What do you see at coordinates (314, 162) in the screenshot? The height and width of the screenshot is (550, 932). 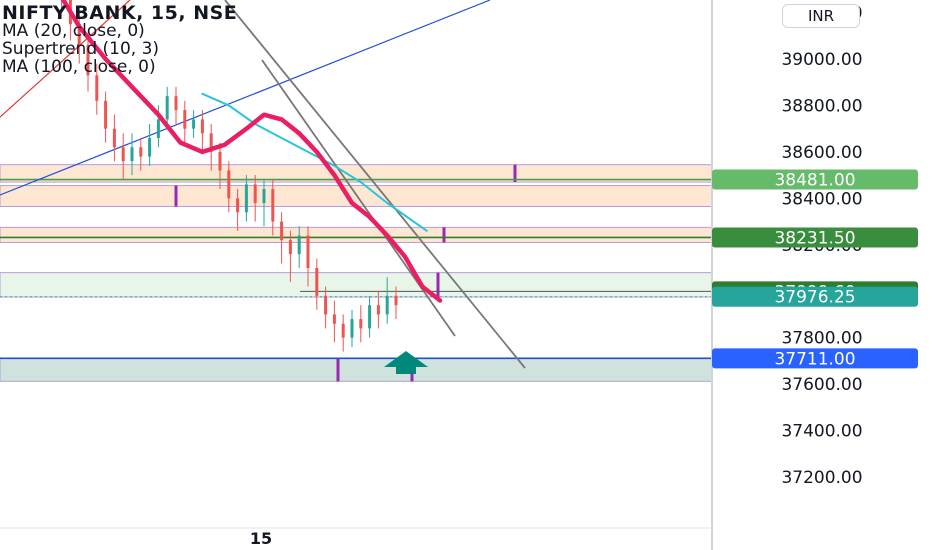 I see `ma100-line` at bounding box center [314, 162].